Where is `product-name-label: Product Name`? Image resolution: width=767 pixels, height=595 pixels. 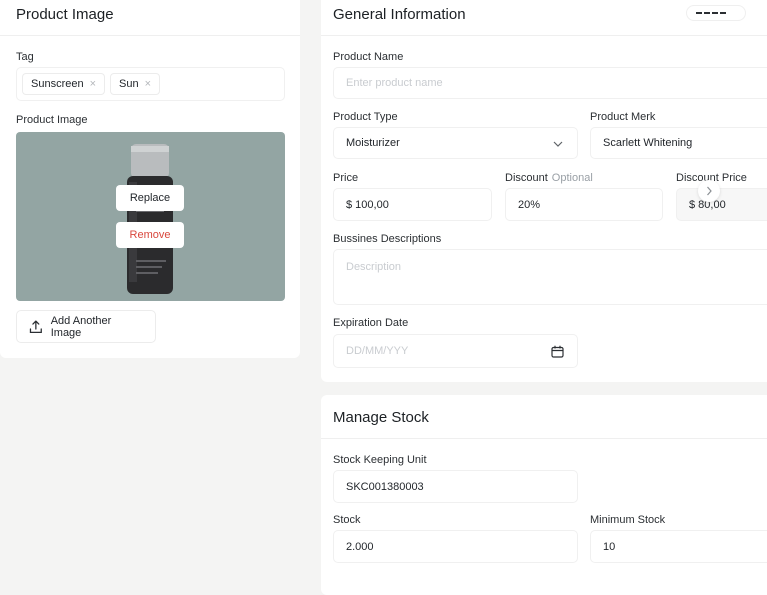 product-name-label: Product Name is located at coordinates (368, 57).